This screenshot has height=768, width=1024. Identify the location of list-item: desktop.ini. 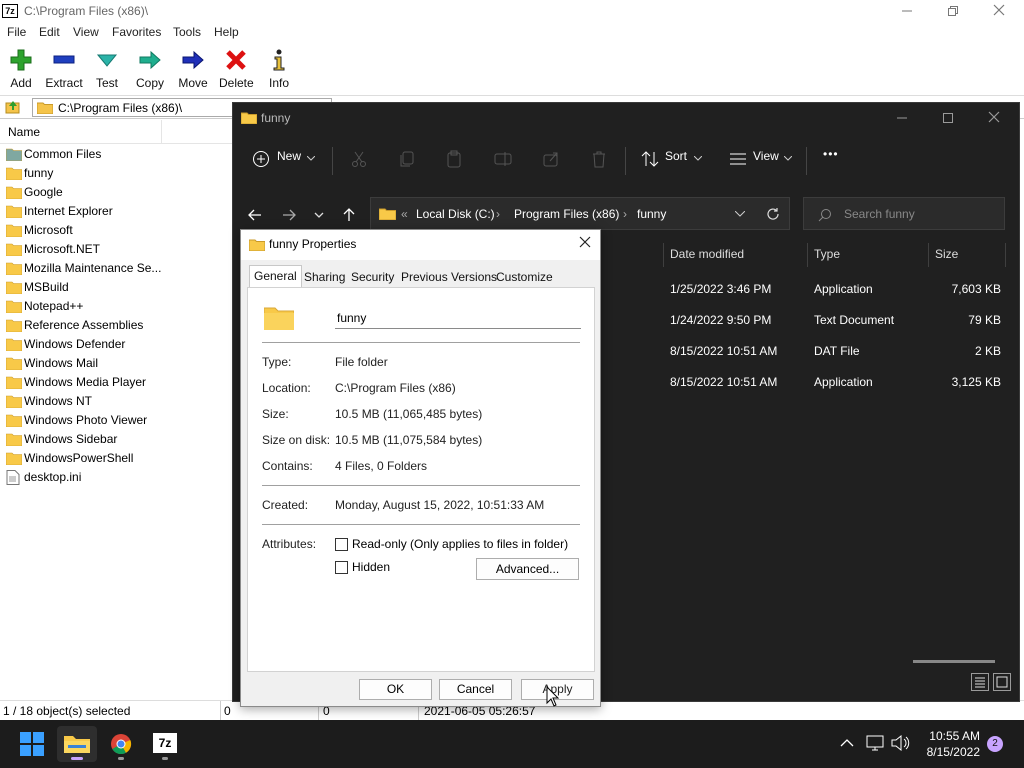
(116, 477).